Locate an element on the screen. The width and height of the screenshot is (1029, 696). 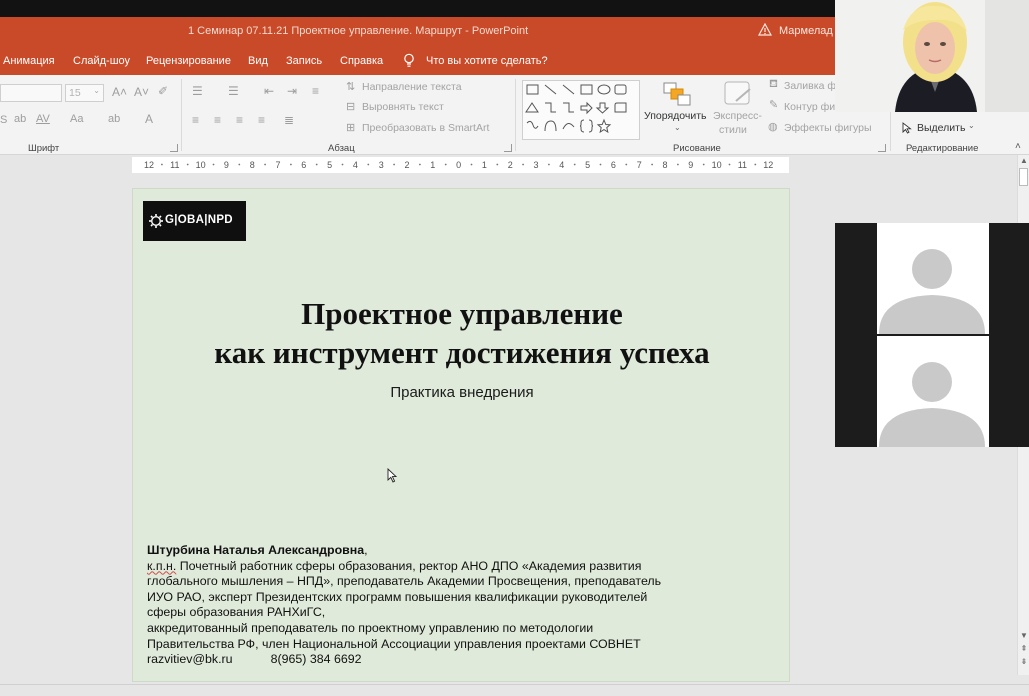
shapes-gallery is located at coordinates (581, 110).